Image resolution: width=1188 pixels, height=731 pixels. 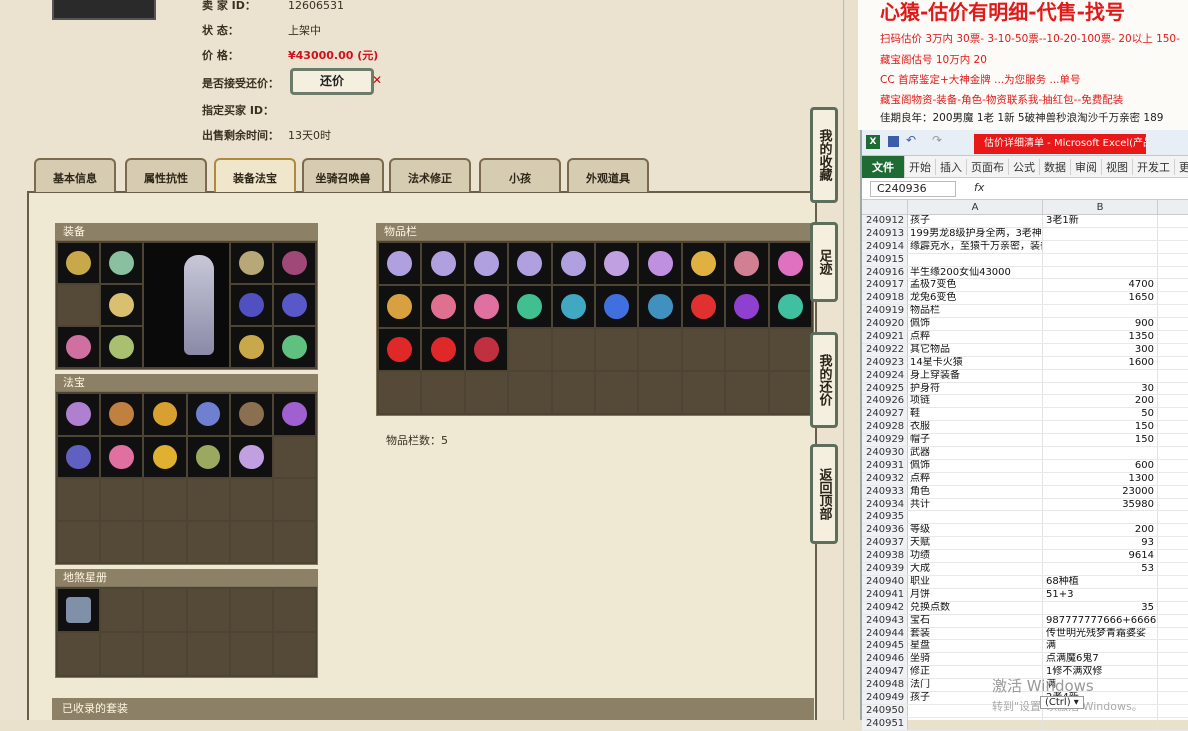 I want to click on cell-a: 身上穿装备, so click(x=975, y=375).